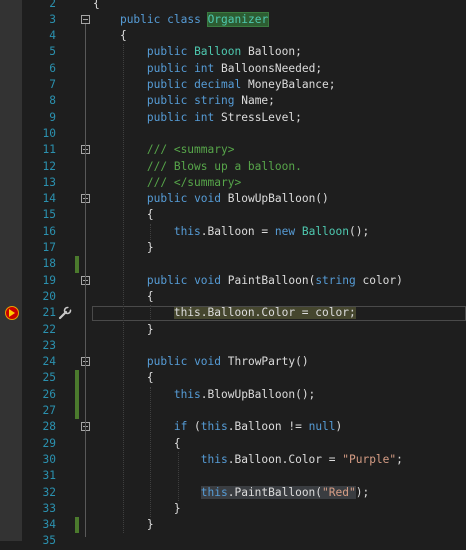  I want to click on code-text: public decimal MoneyBalance;, so click(214, 85).